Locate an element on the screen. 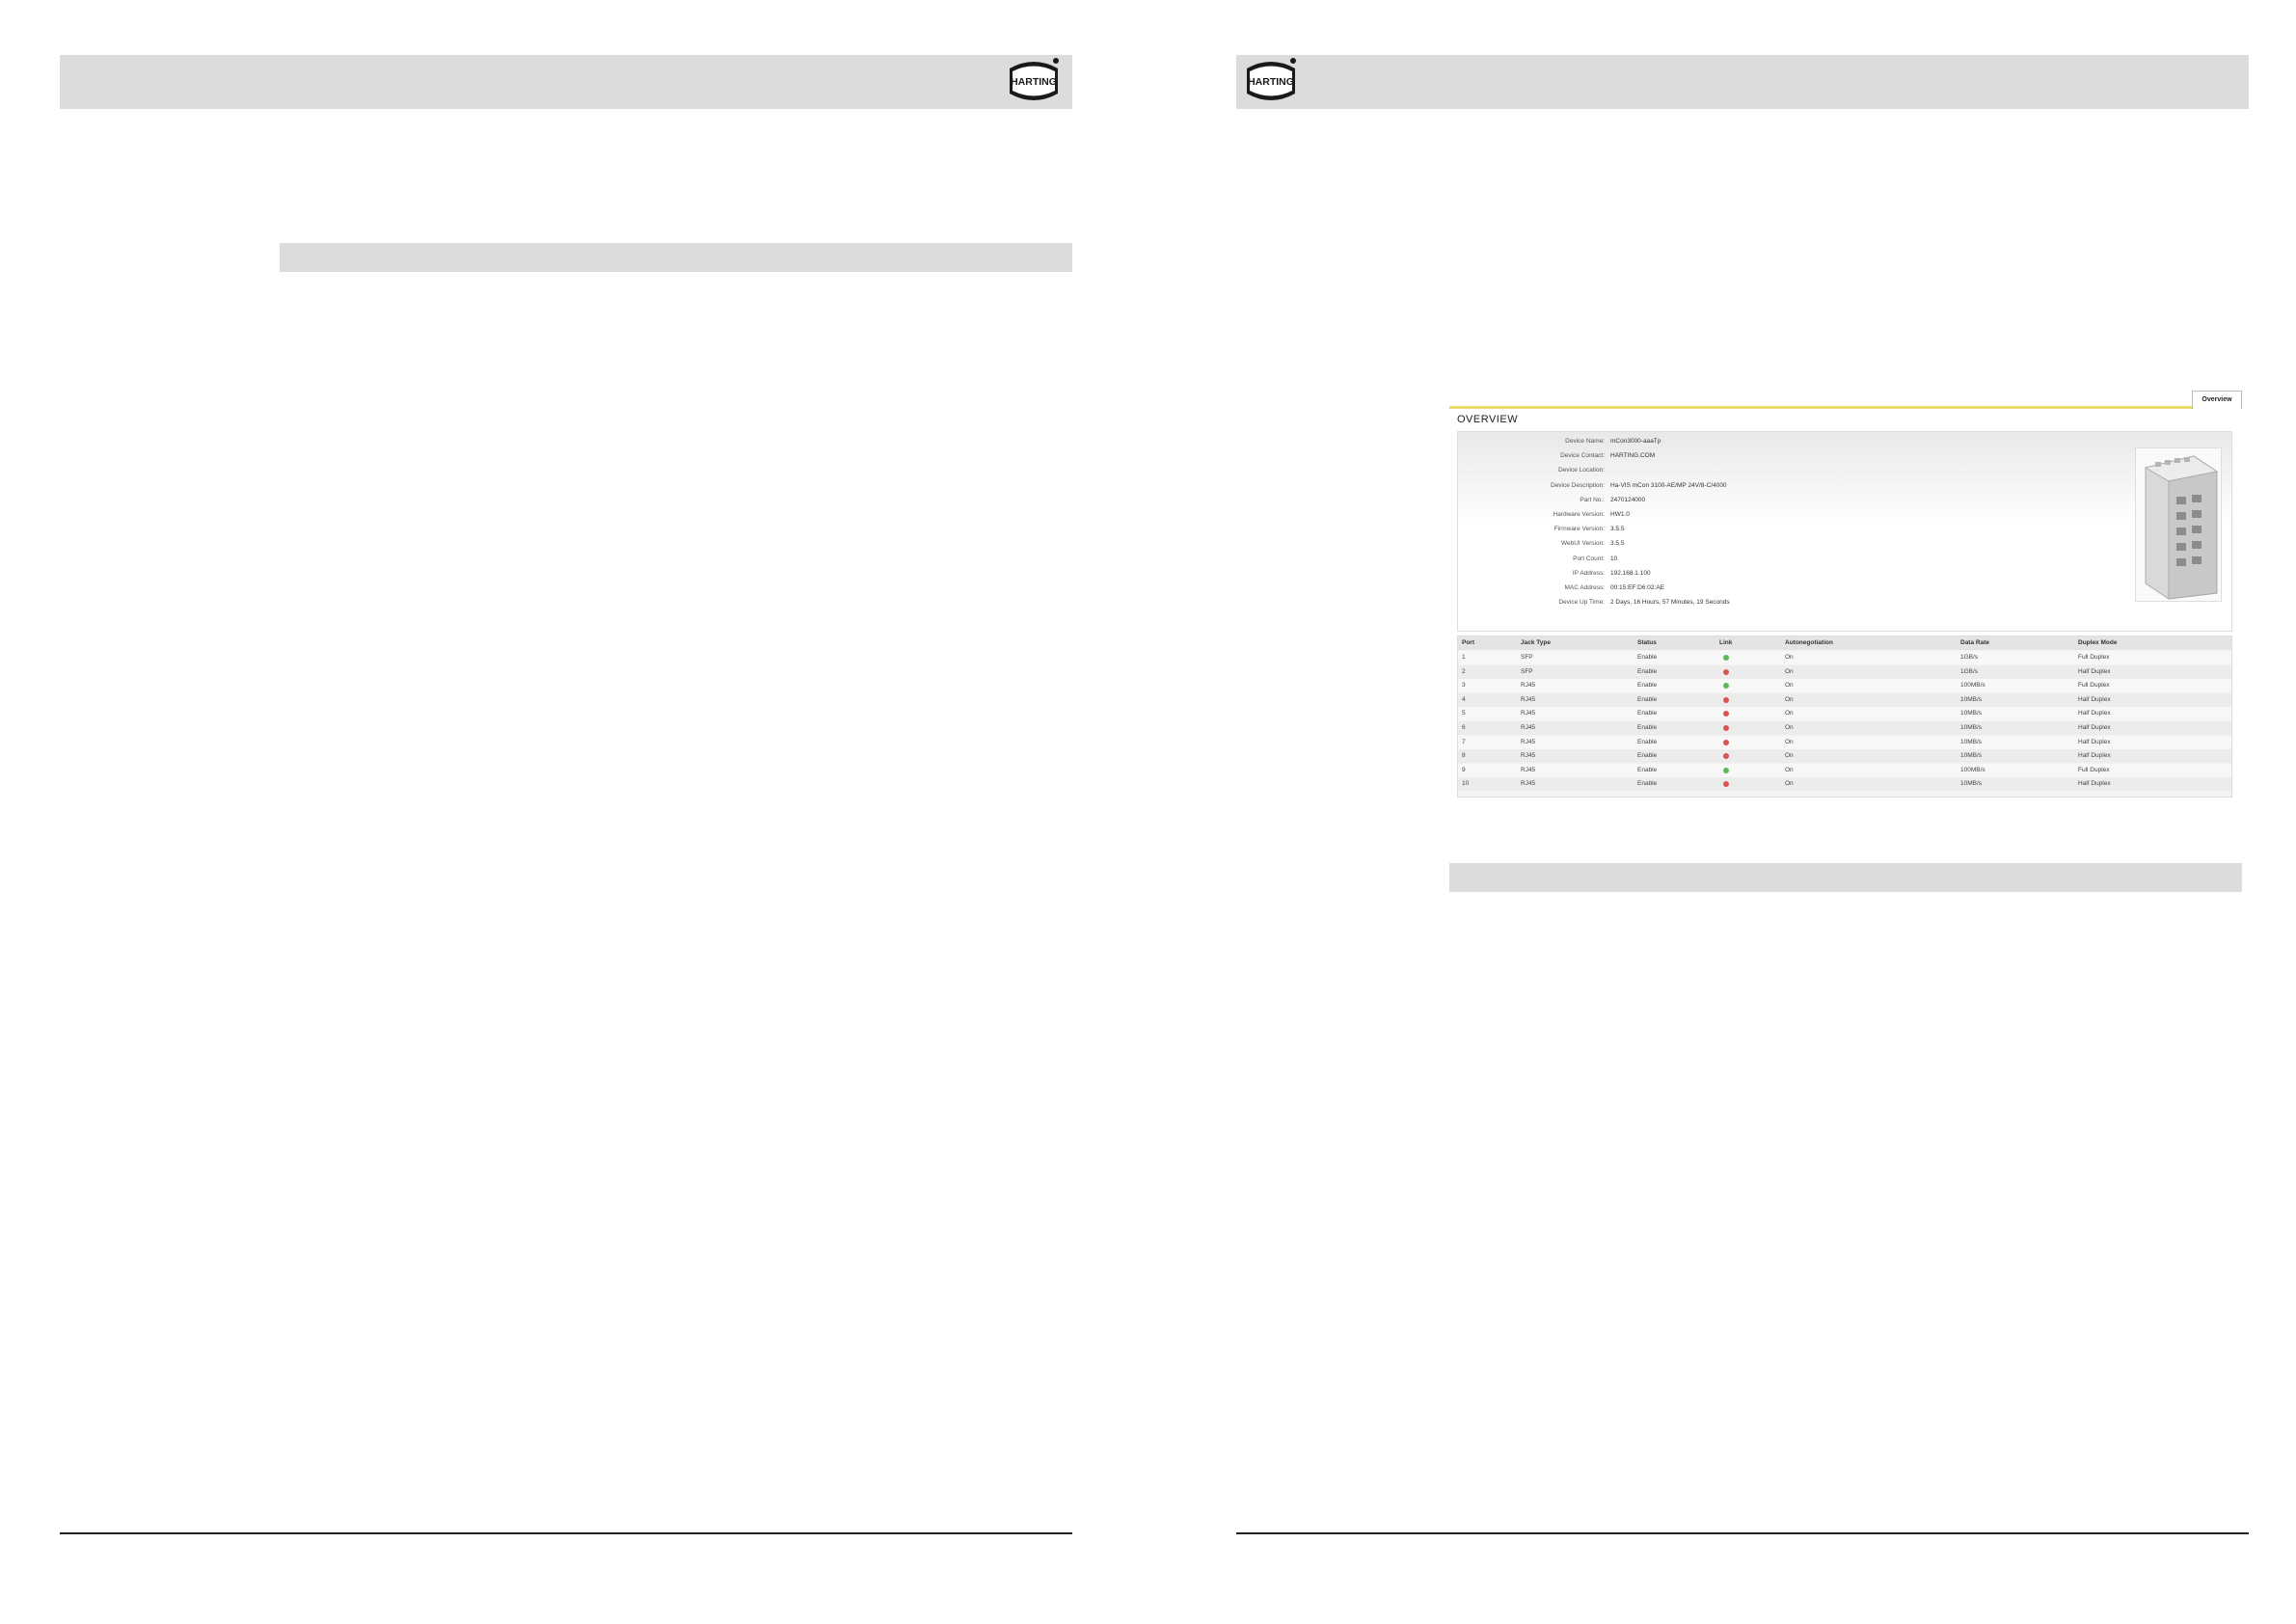  right-section-bar is located at coordinates (1845, 877).